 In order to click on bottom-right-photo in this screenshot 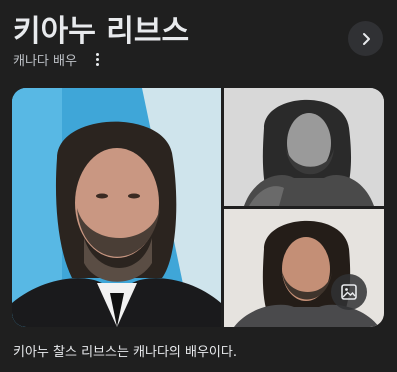, I will do `click(304, 268)`.